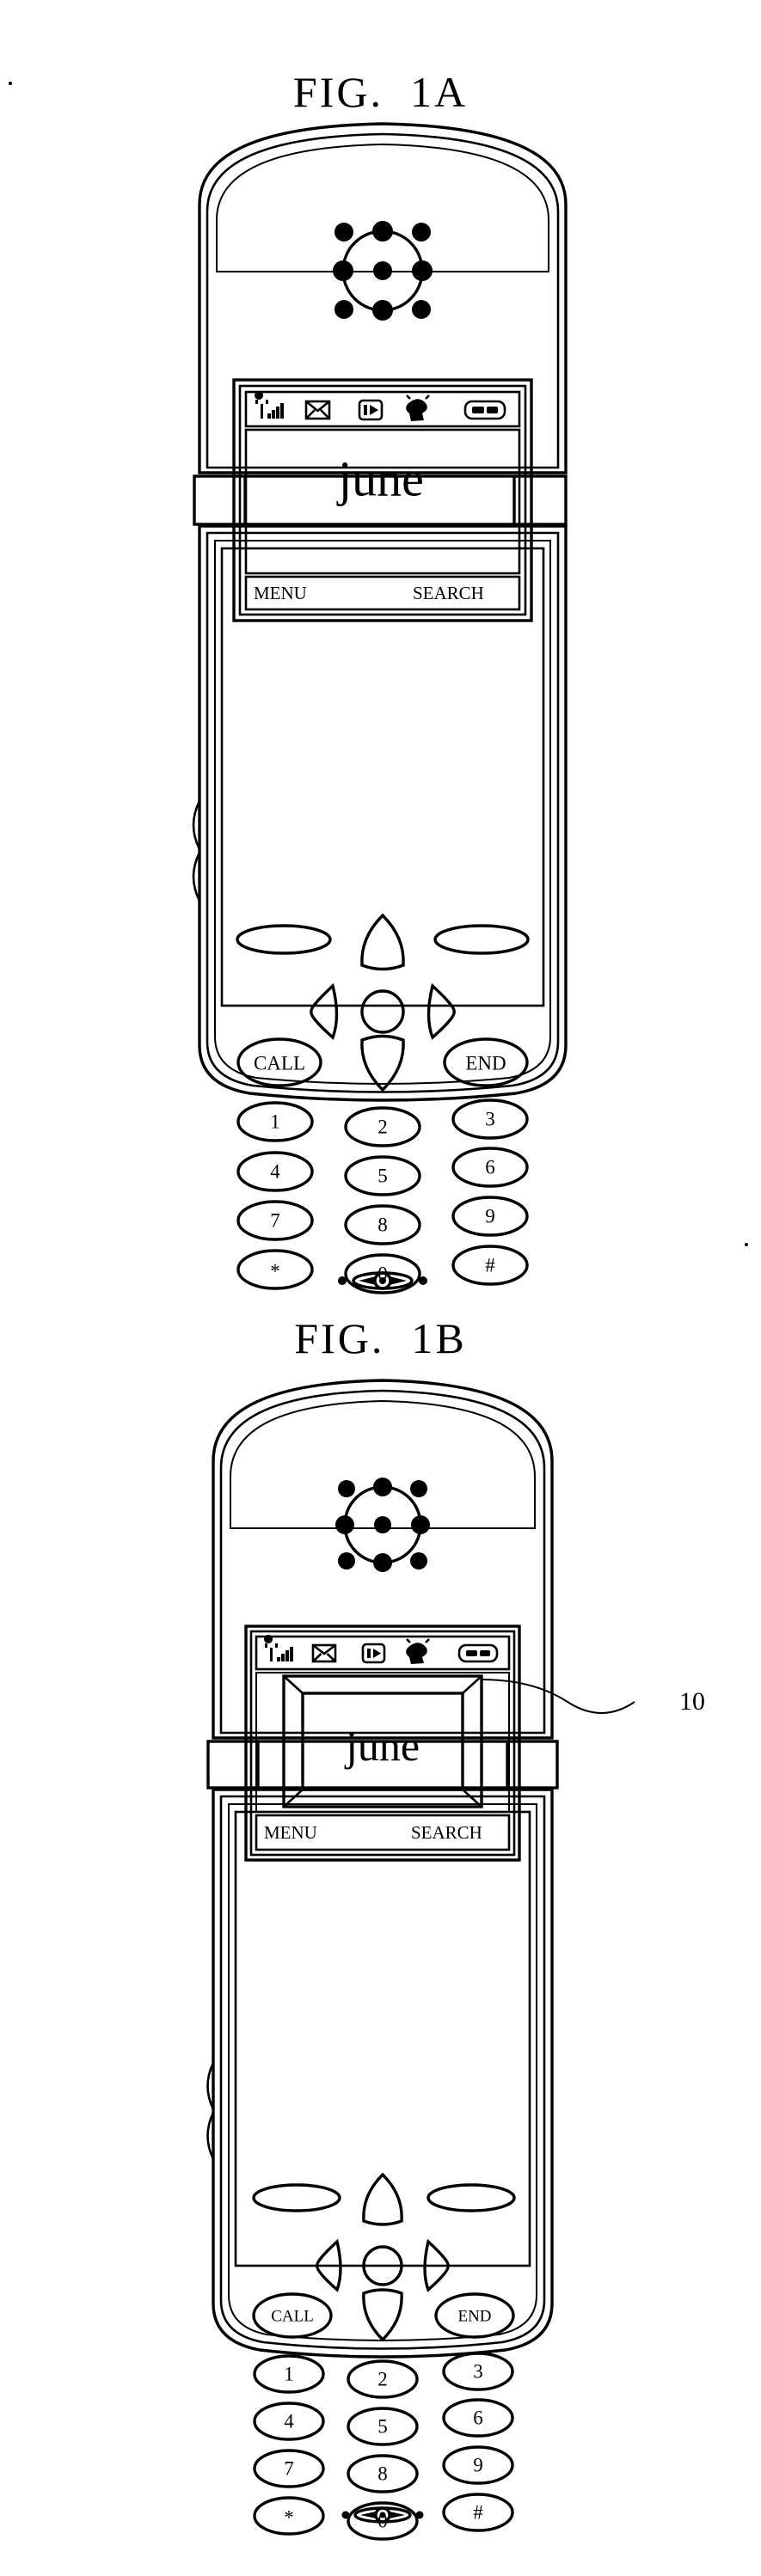 The image size is (761, 2576). I want to click on phone-upper-body, so click(383, 298).